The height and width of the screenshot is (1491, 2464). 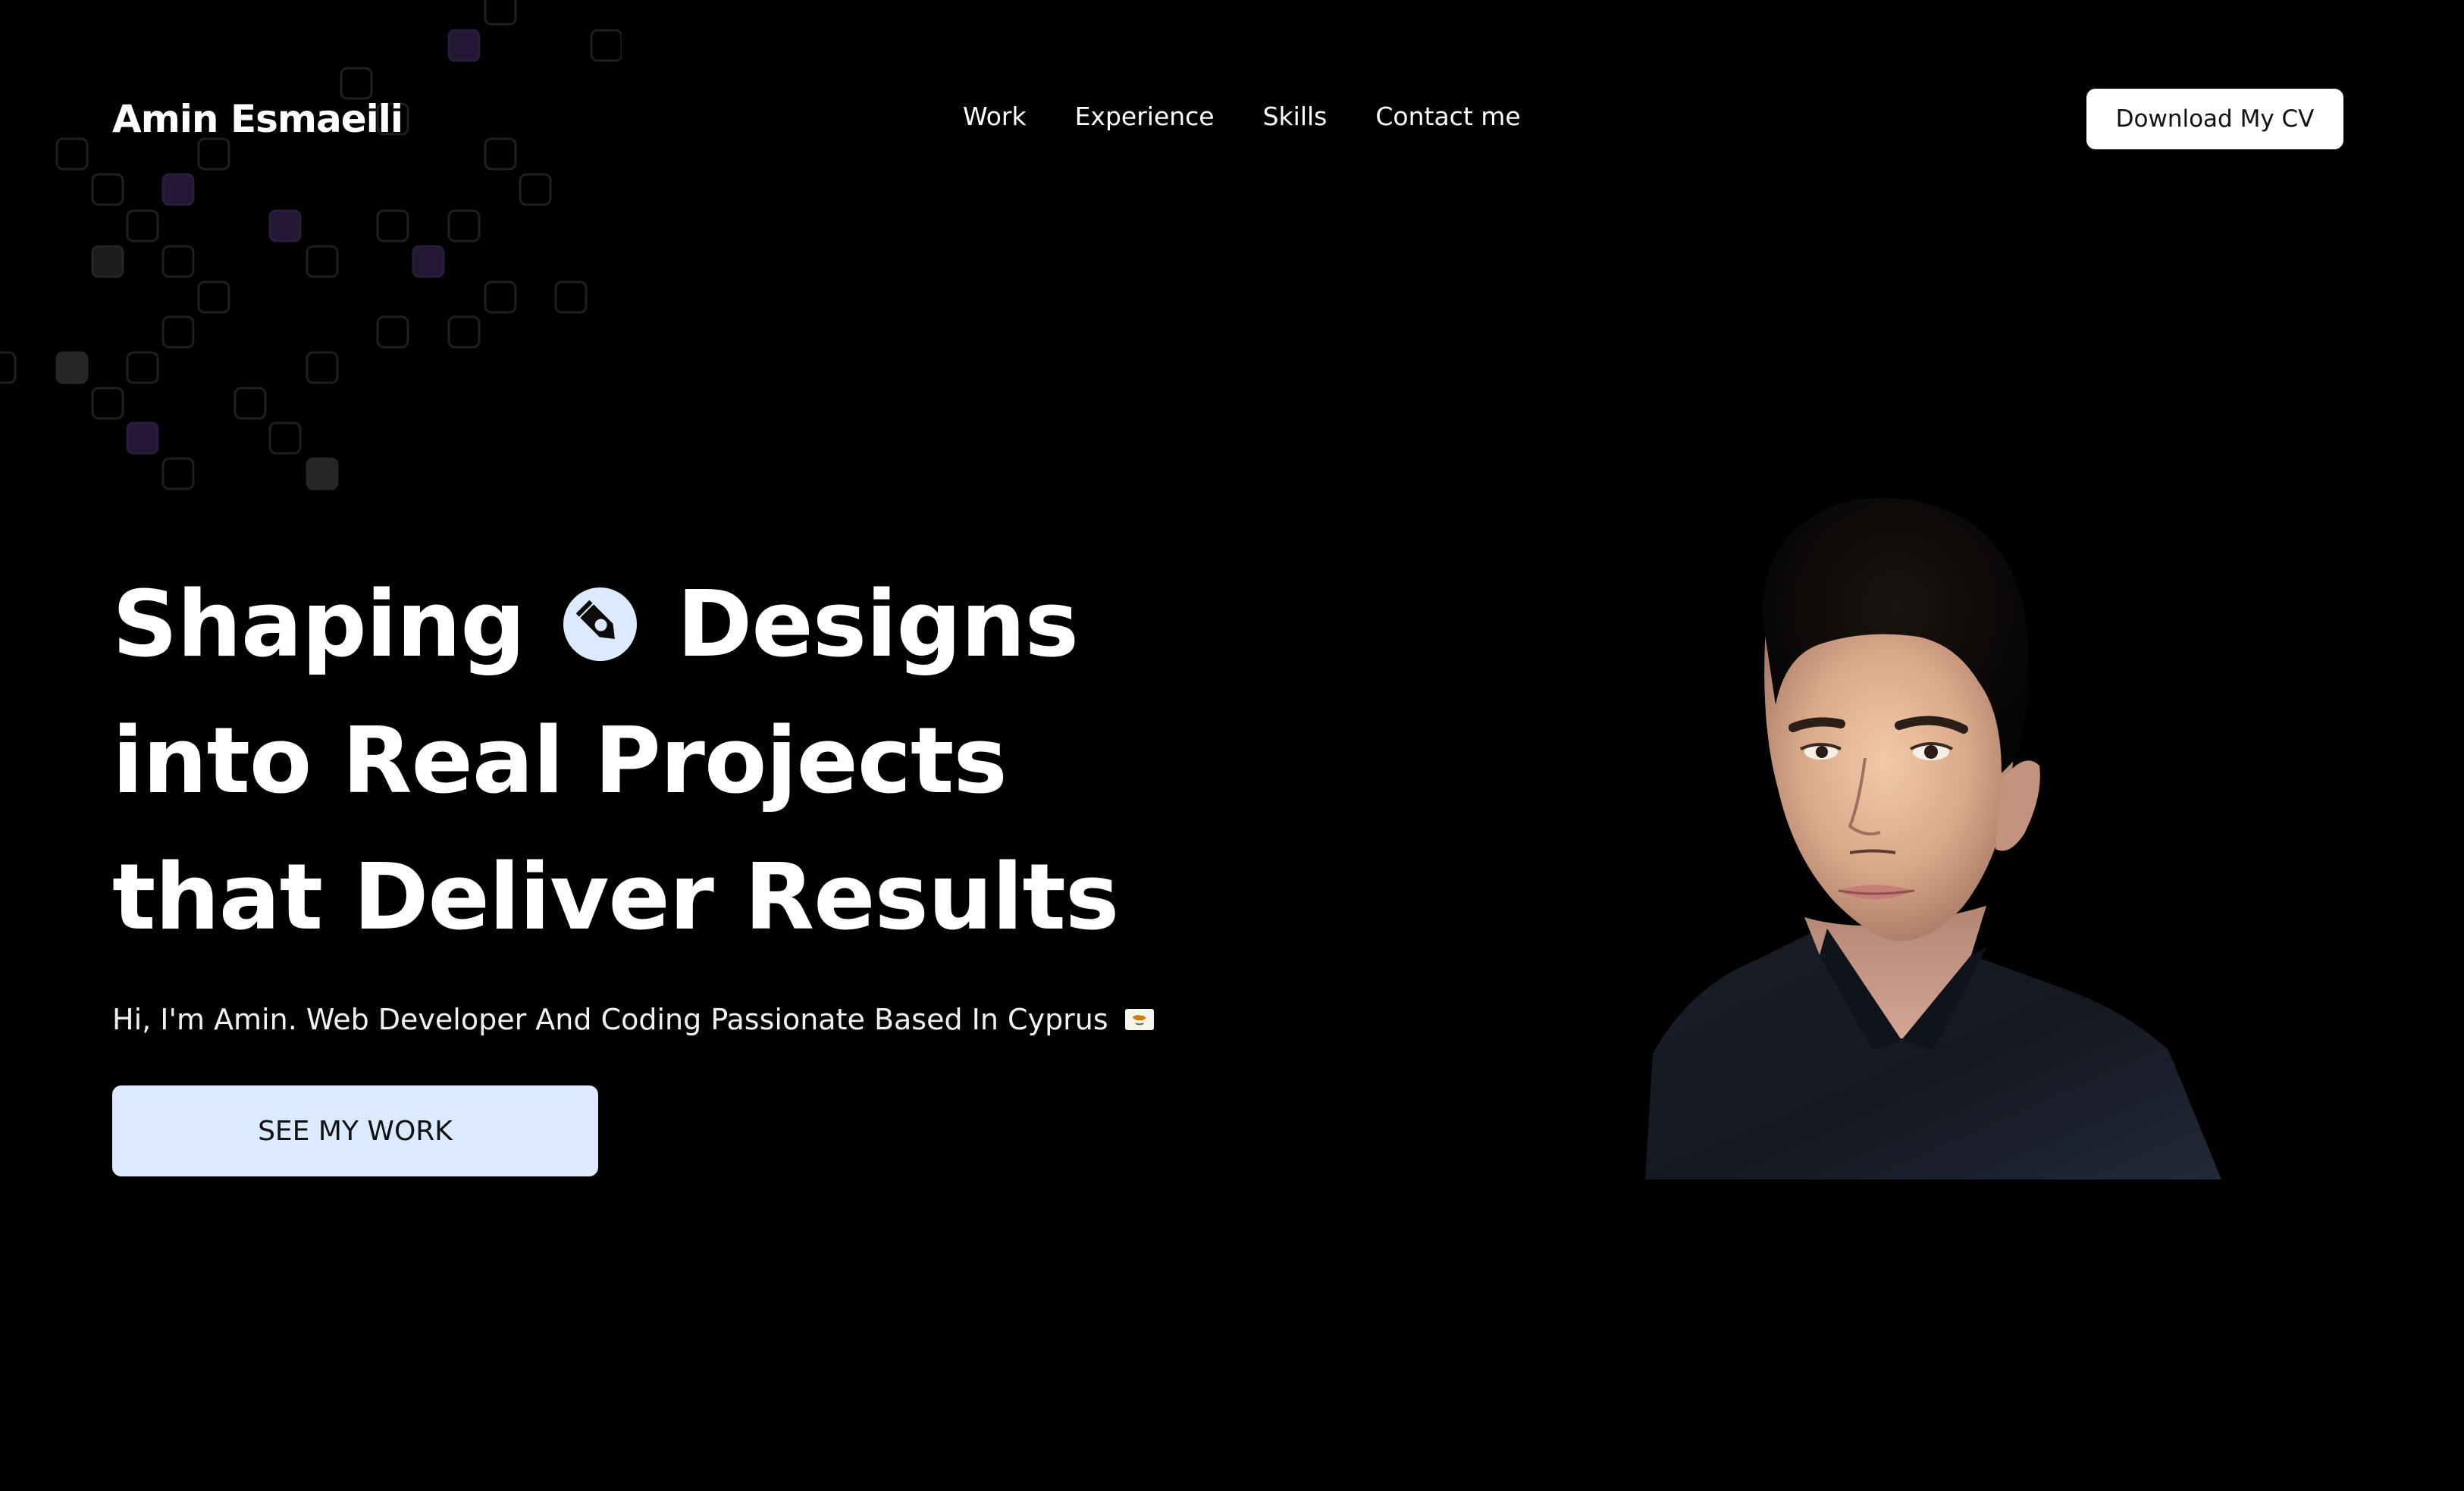 What do you see at coordinates (877, 625) in the screenshot?
I see `hero-title-word-designs: Designs` at bounding box center [877, 625].